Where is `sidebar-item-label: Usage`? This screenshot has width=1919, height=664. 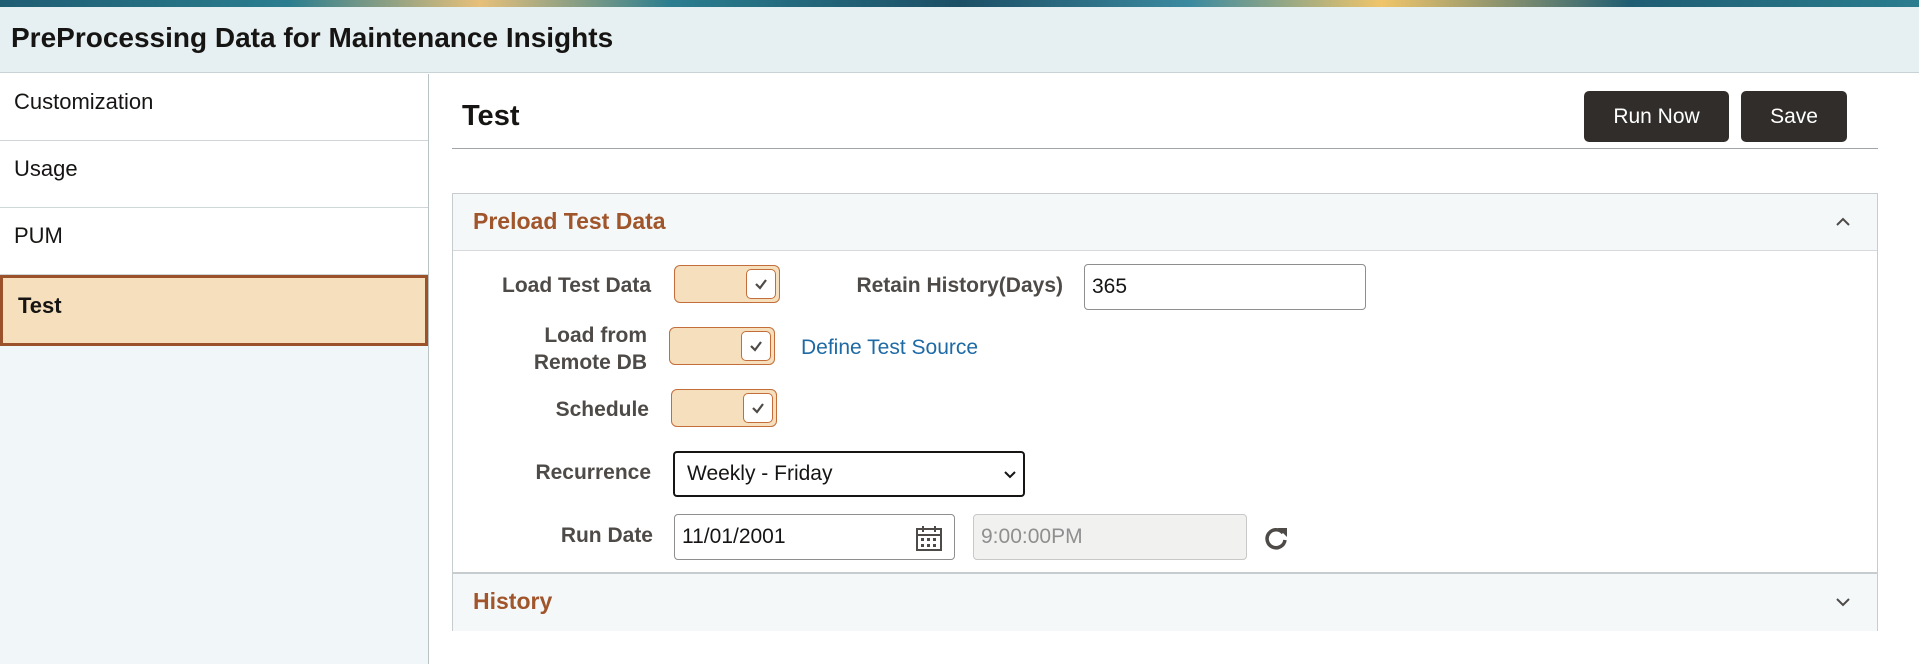
sidebar-item-label: Usage is located at coordinates (46, 168).